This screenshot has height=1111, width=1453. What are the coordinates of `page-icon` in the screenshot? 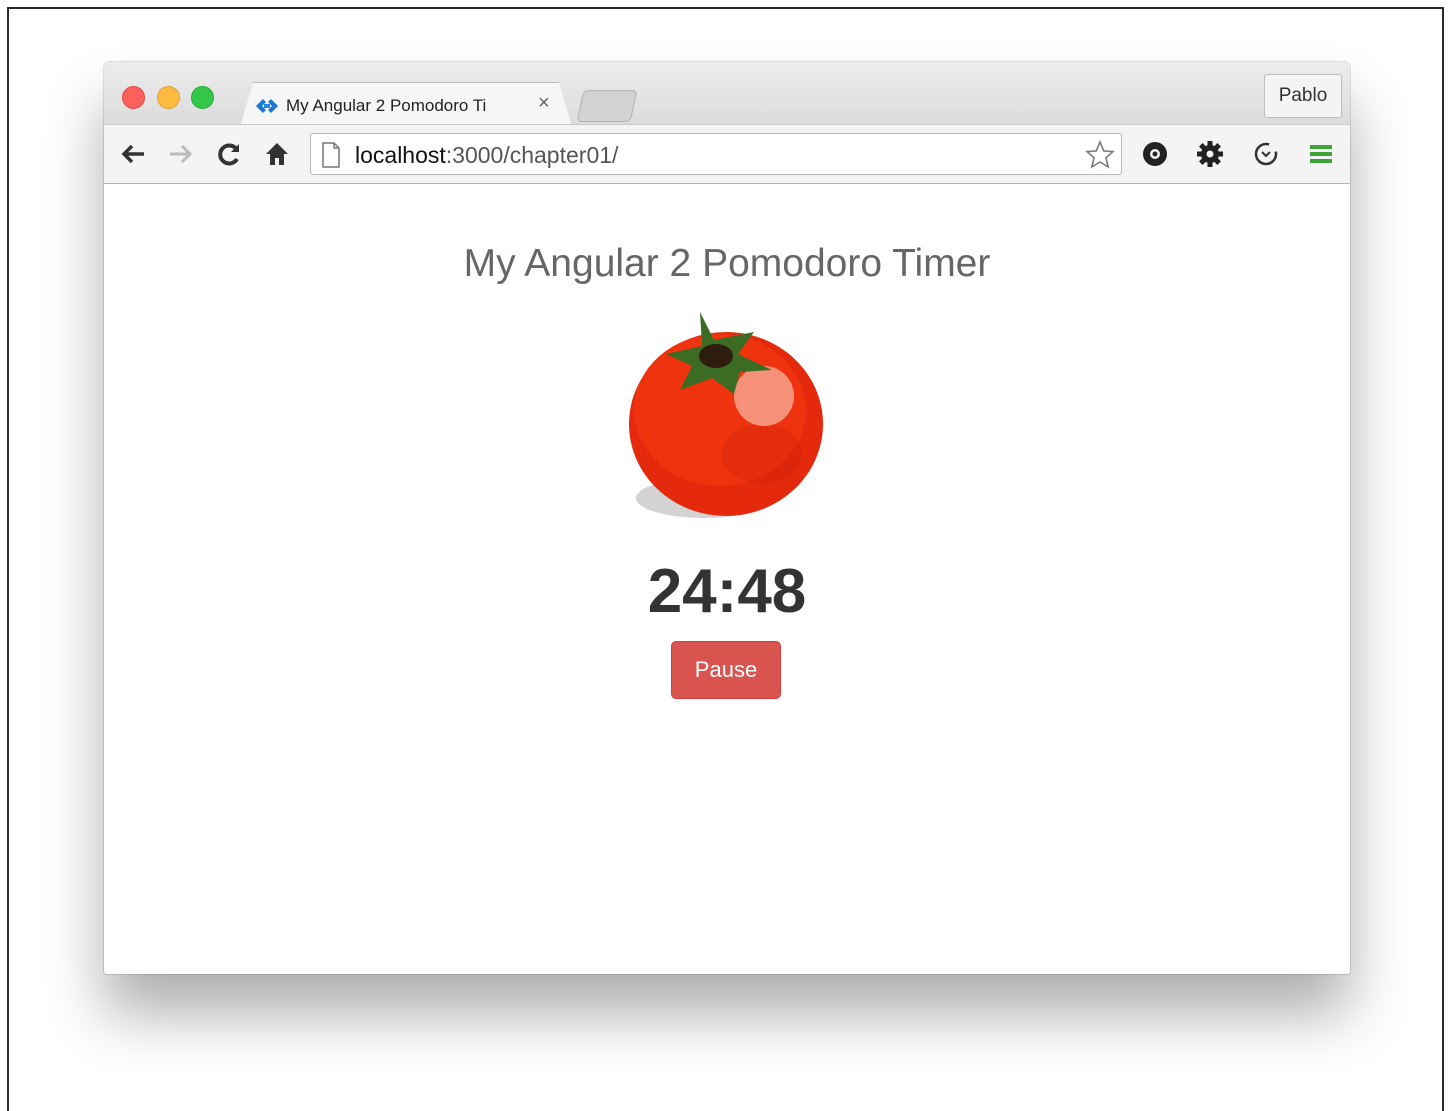 It's located at (331, 155).